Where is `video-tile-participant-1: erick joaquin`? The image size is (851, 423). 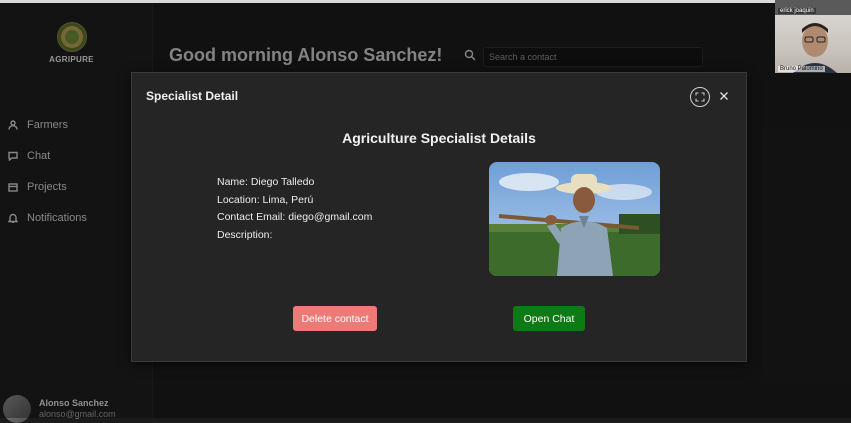
video-tile-participant-1: erick joaquin is located at coordinates (813, 7).